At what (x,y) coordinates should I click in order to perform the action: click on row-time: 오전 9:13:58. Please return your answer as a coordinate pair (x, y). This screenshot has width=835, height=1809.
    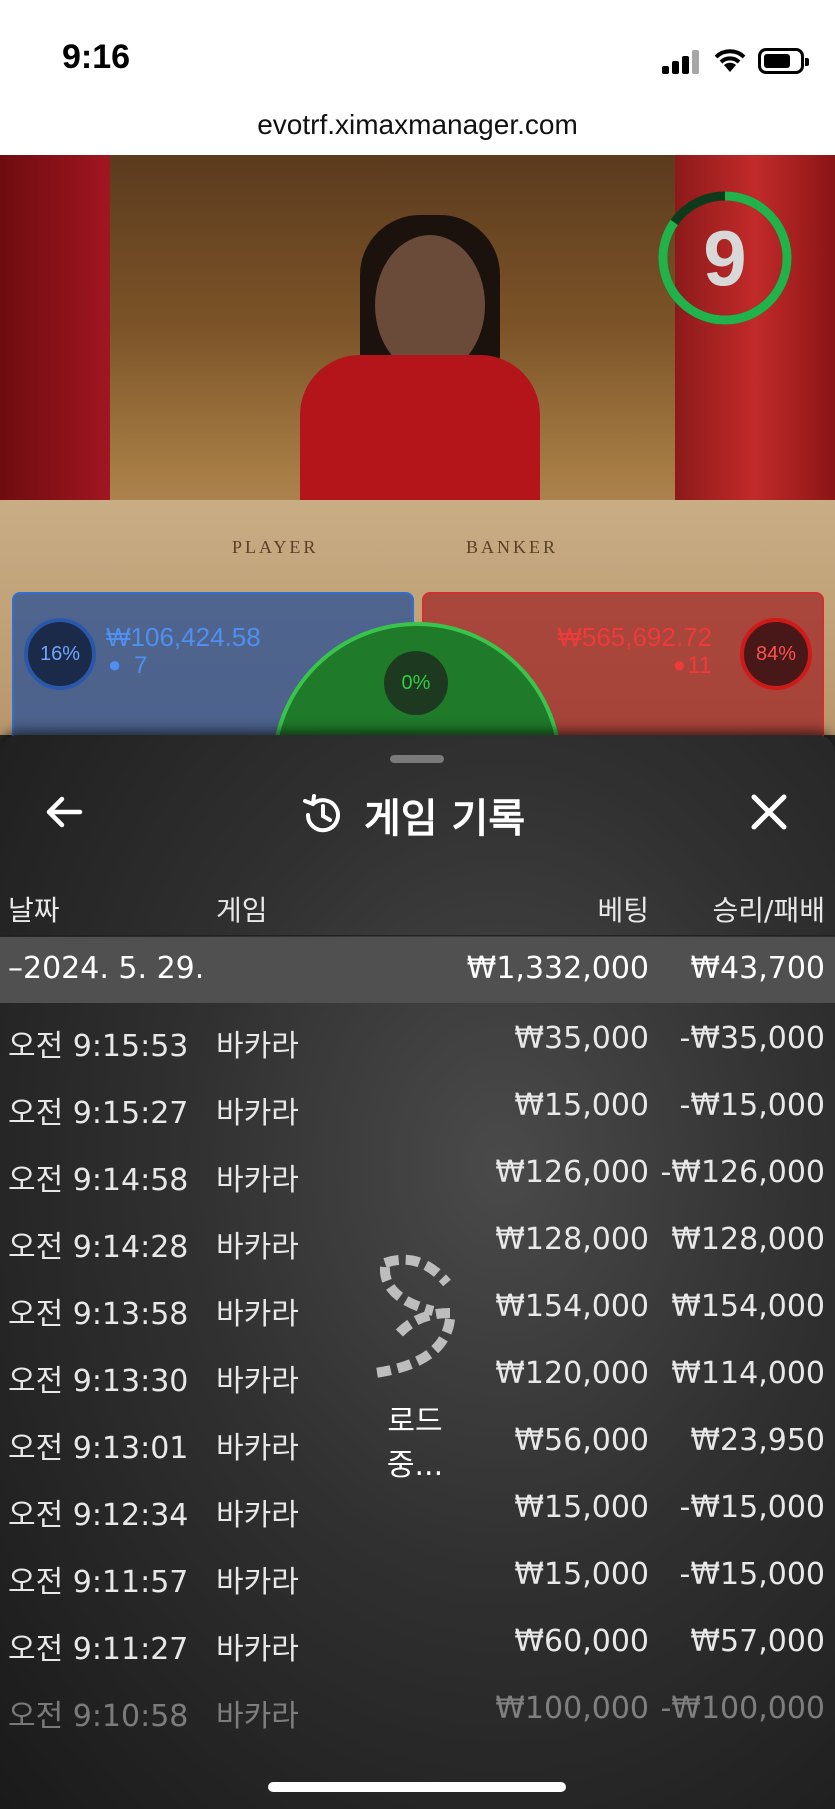
    Looking at the image, I should click on (98, 1314).